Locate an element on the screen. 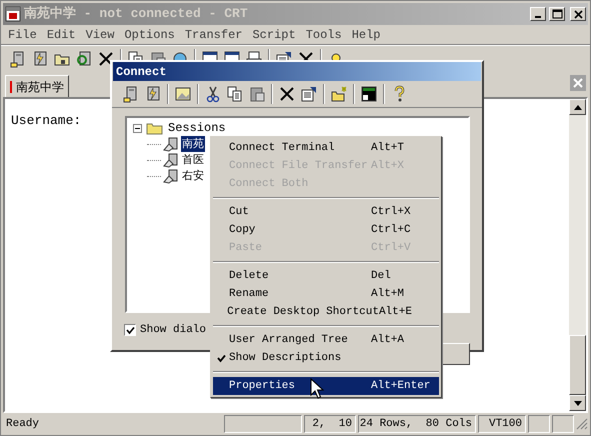 This screenshot has width=591, height=436. menu-item: Rename Alt+M is located at coordinates (326, 294).